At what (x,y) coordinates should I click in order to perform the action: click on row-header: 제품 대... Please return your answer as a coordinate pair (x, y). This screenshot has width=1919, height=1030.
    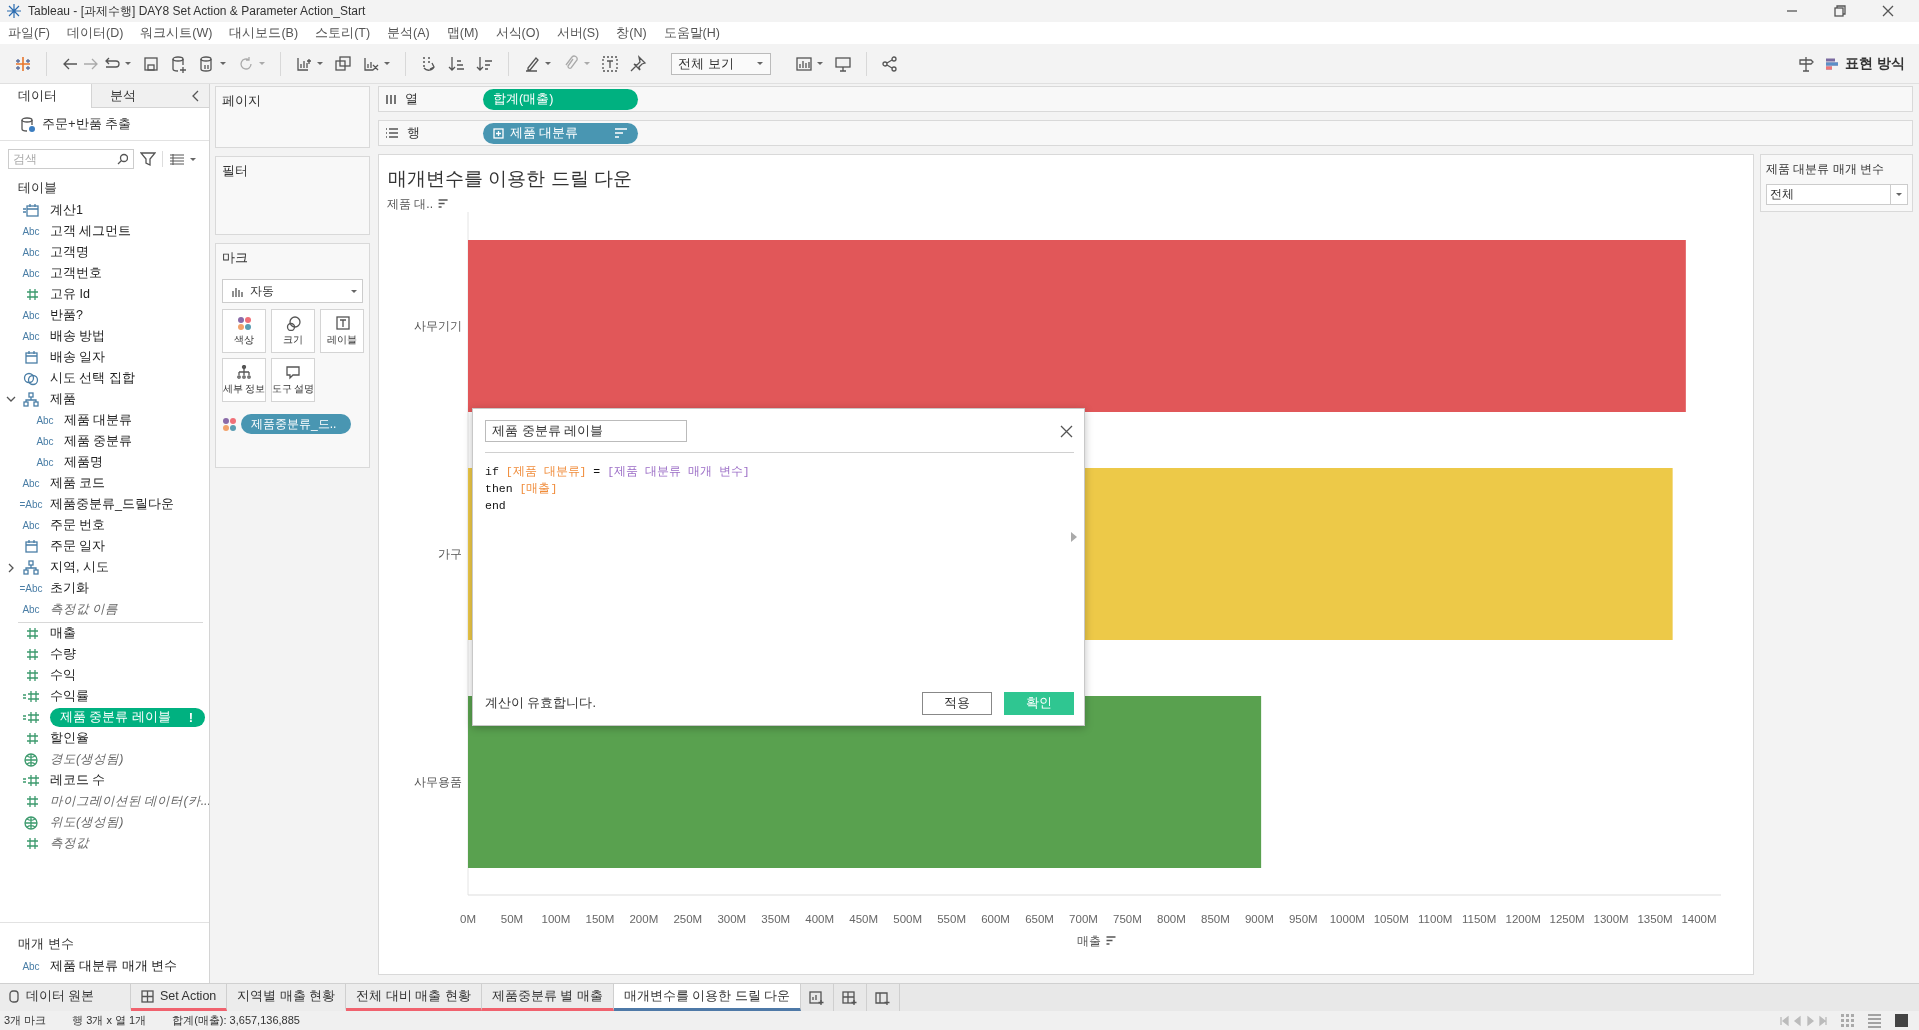
    Looking at the image, I should click on (410, 204).